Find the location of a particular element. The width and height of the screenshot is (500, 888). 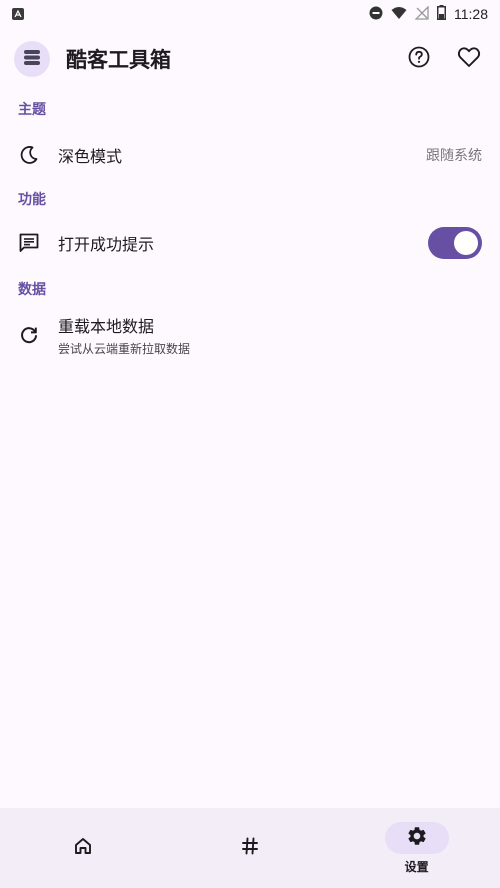

notification-a-icon is located at coordinates (18, 14).